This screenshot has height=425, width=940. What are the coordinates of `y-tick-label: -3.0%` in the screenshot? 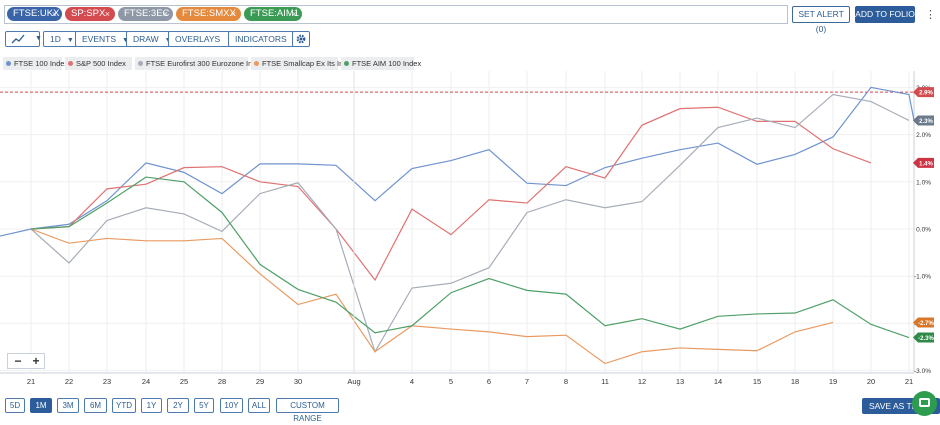 It's located at (922, 371).